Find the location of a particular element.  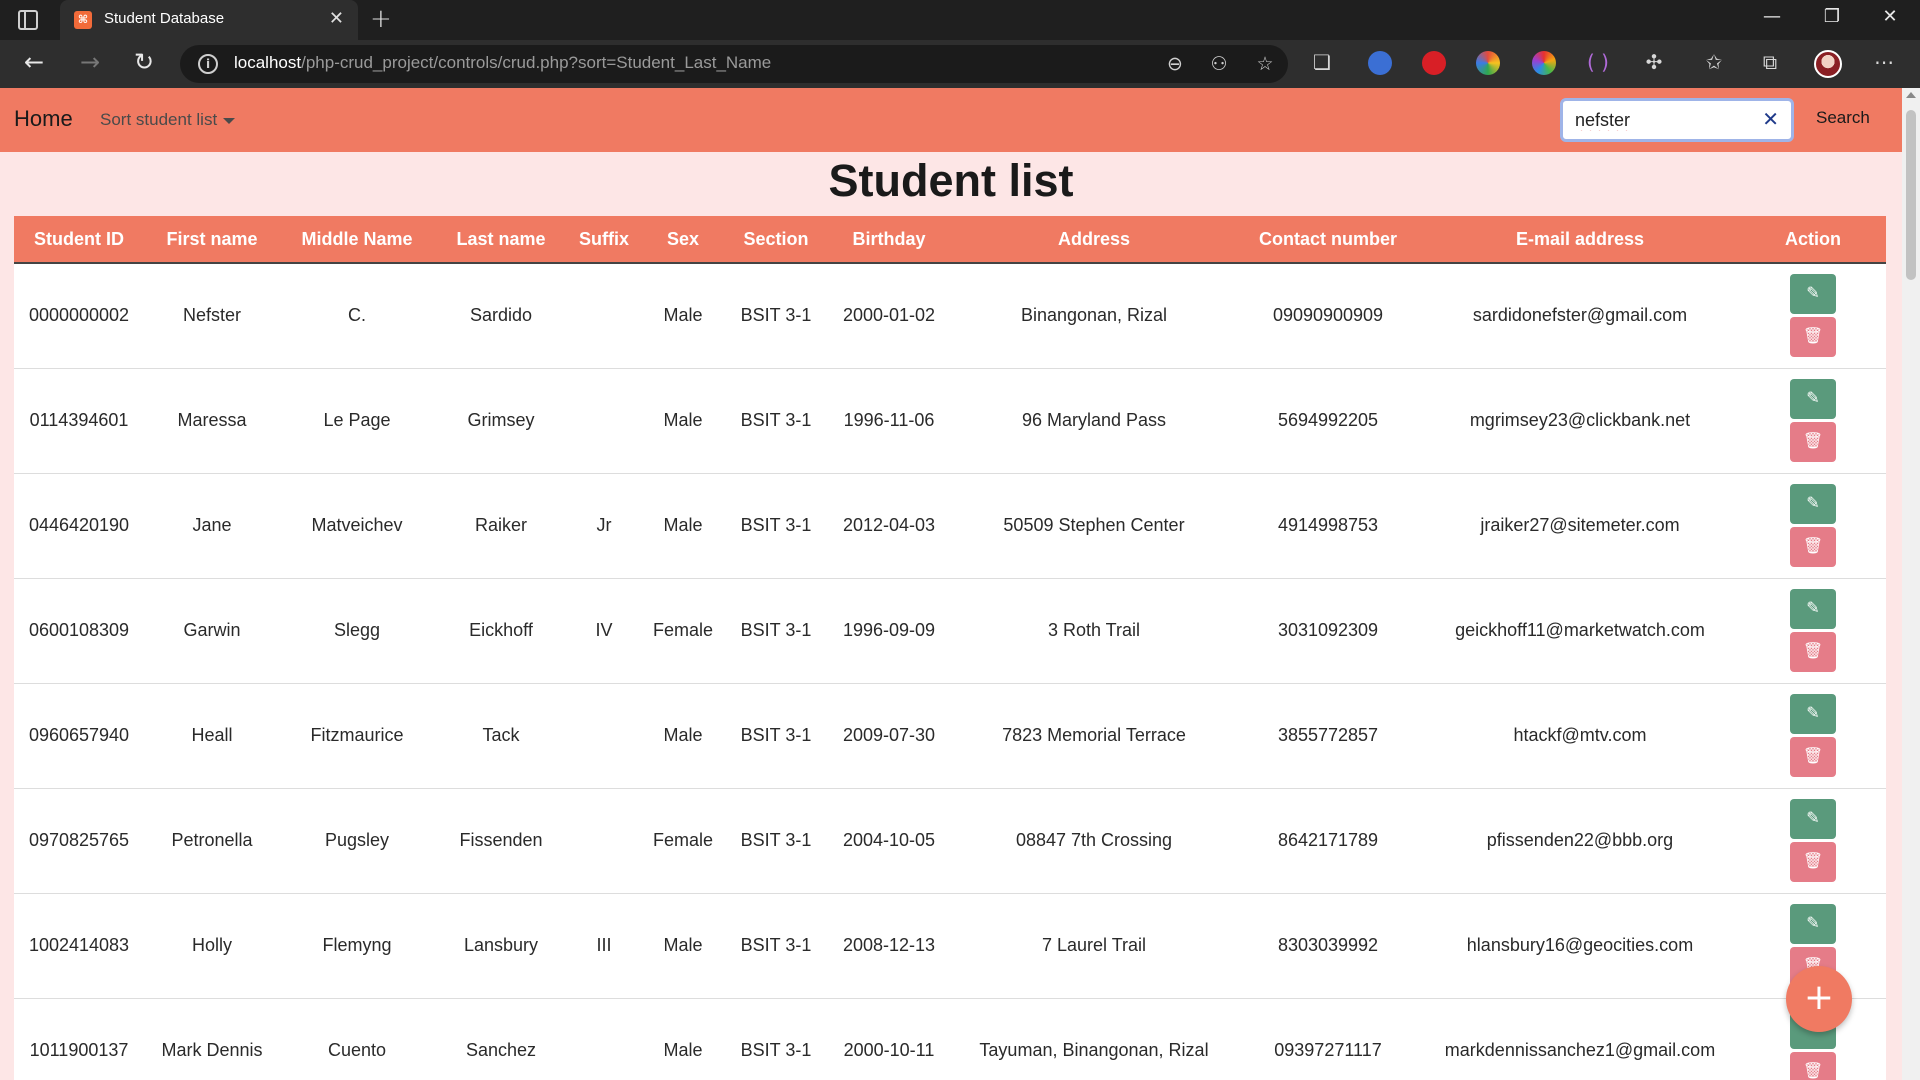

site-info-icon: i is located at coordinates (208, 64).